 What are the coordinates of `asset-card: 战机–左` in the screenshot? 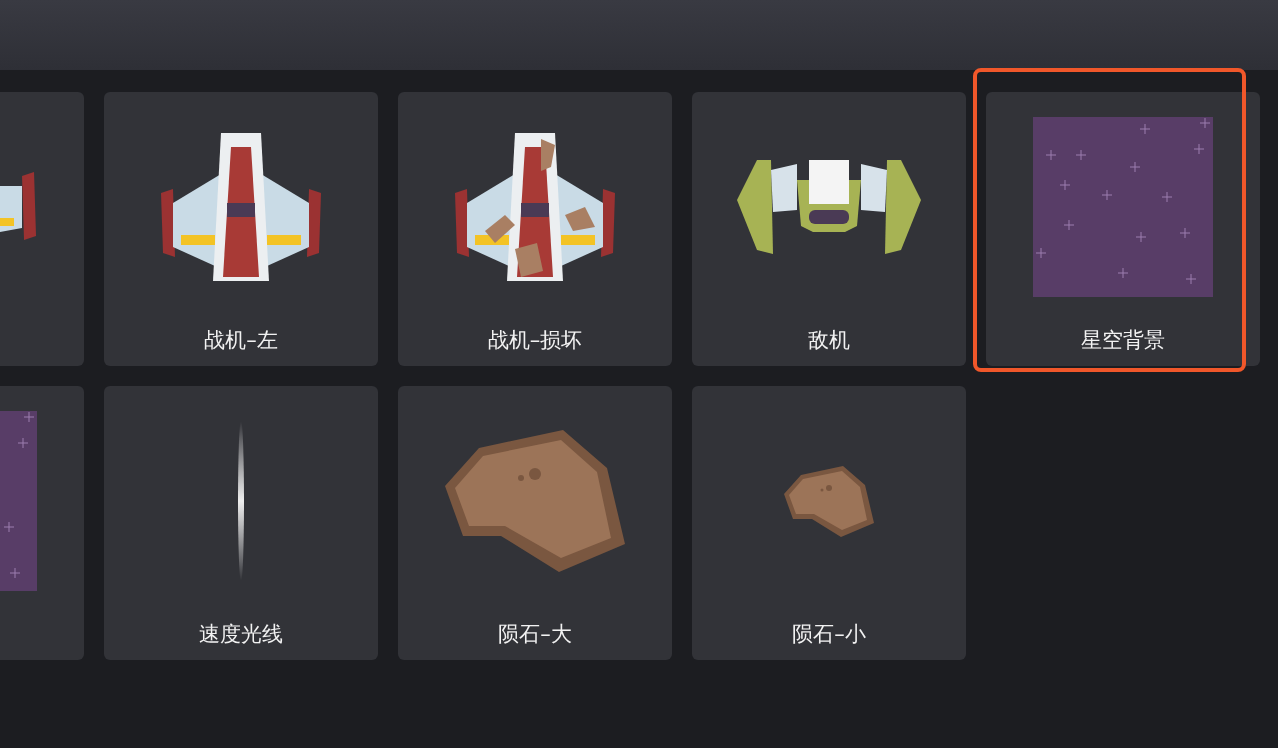 It's located at (241, 229).